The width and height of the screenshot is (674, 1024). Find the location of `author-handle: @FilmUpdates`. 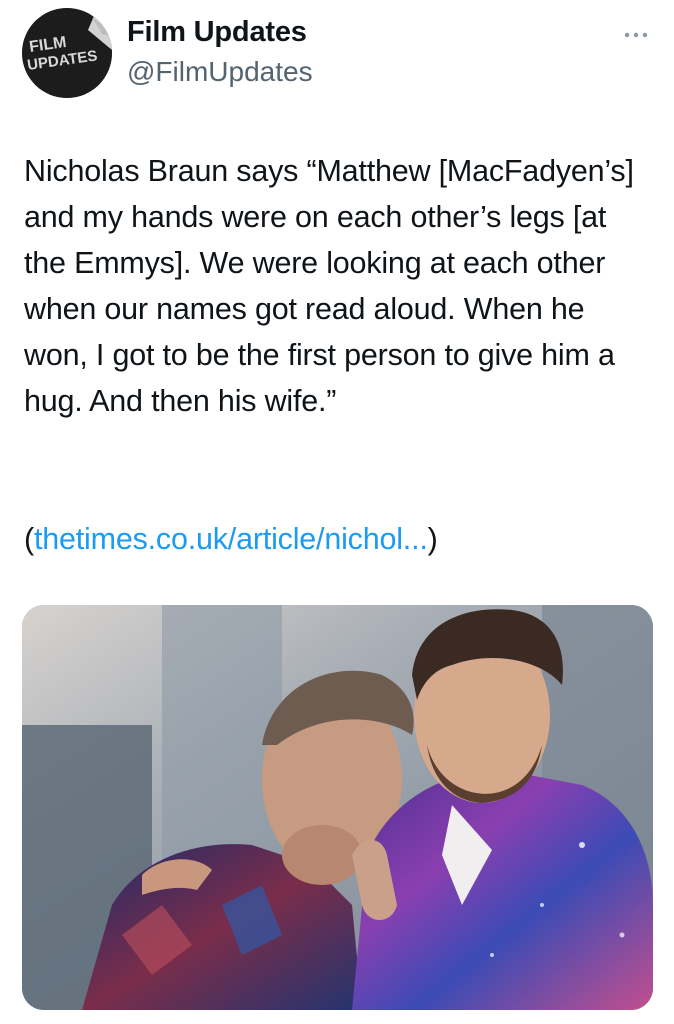

author-handle: @FilmUpdates is located at coordinates (220, 72).